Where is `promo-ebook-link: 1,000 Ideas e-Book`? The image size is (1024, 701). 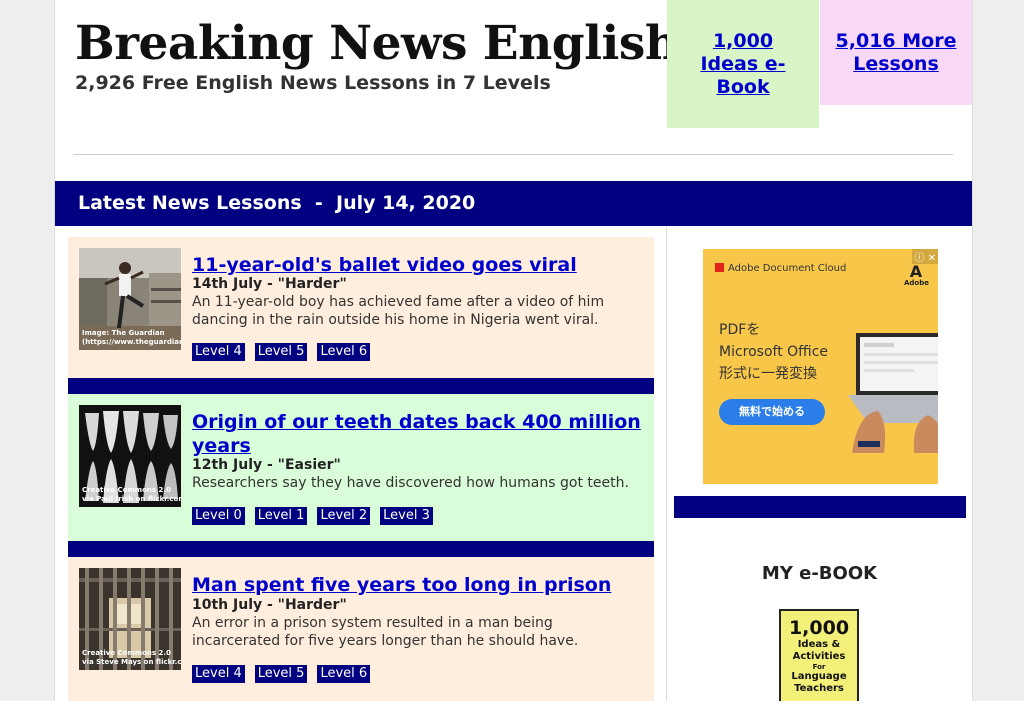 promo-ebook-link: 1,000 Ideas e-Book is located at coordinates (743, 64).